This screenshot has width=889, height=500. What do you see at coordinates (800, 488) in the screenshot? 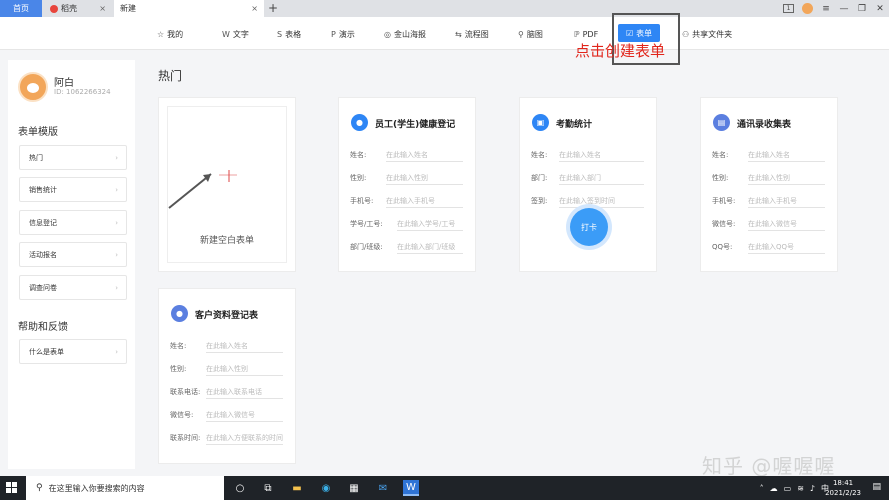
I see `wifi-icon: ≋` at bounding box center [800, 488].